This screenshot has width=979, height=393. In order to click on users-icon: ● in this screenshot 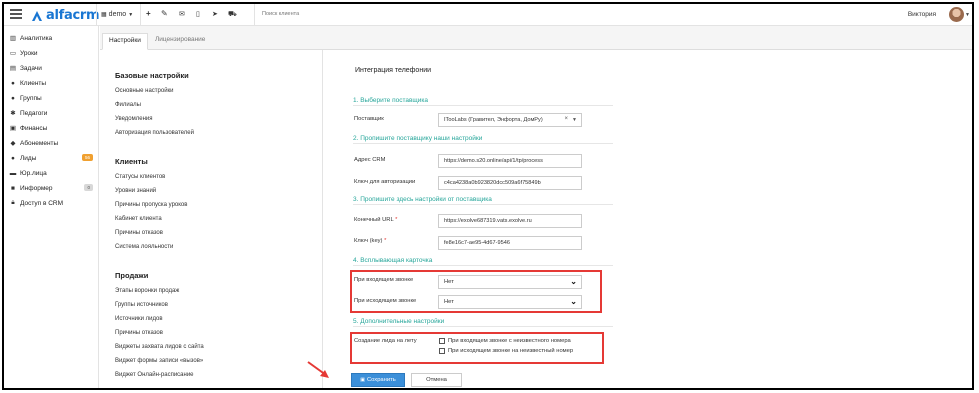, I will do `click(13, 98)`.